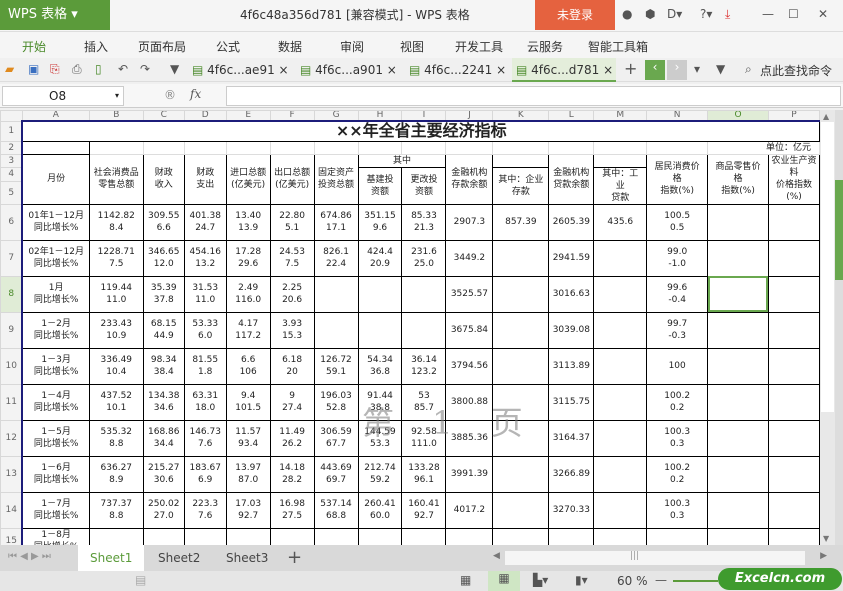 The height and width of the screenshot is (591, 843). I want to click on cell: 3115.75, so click(571, 402).